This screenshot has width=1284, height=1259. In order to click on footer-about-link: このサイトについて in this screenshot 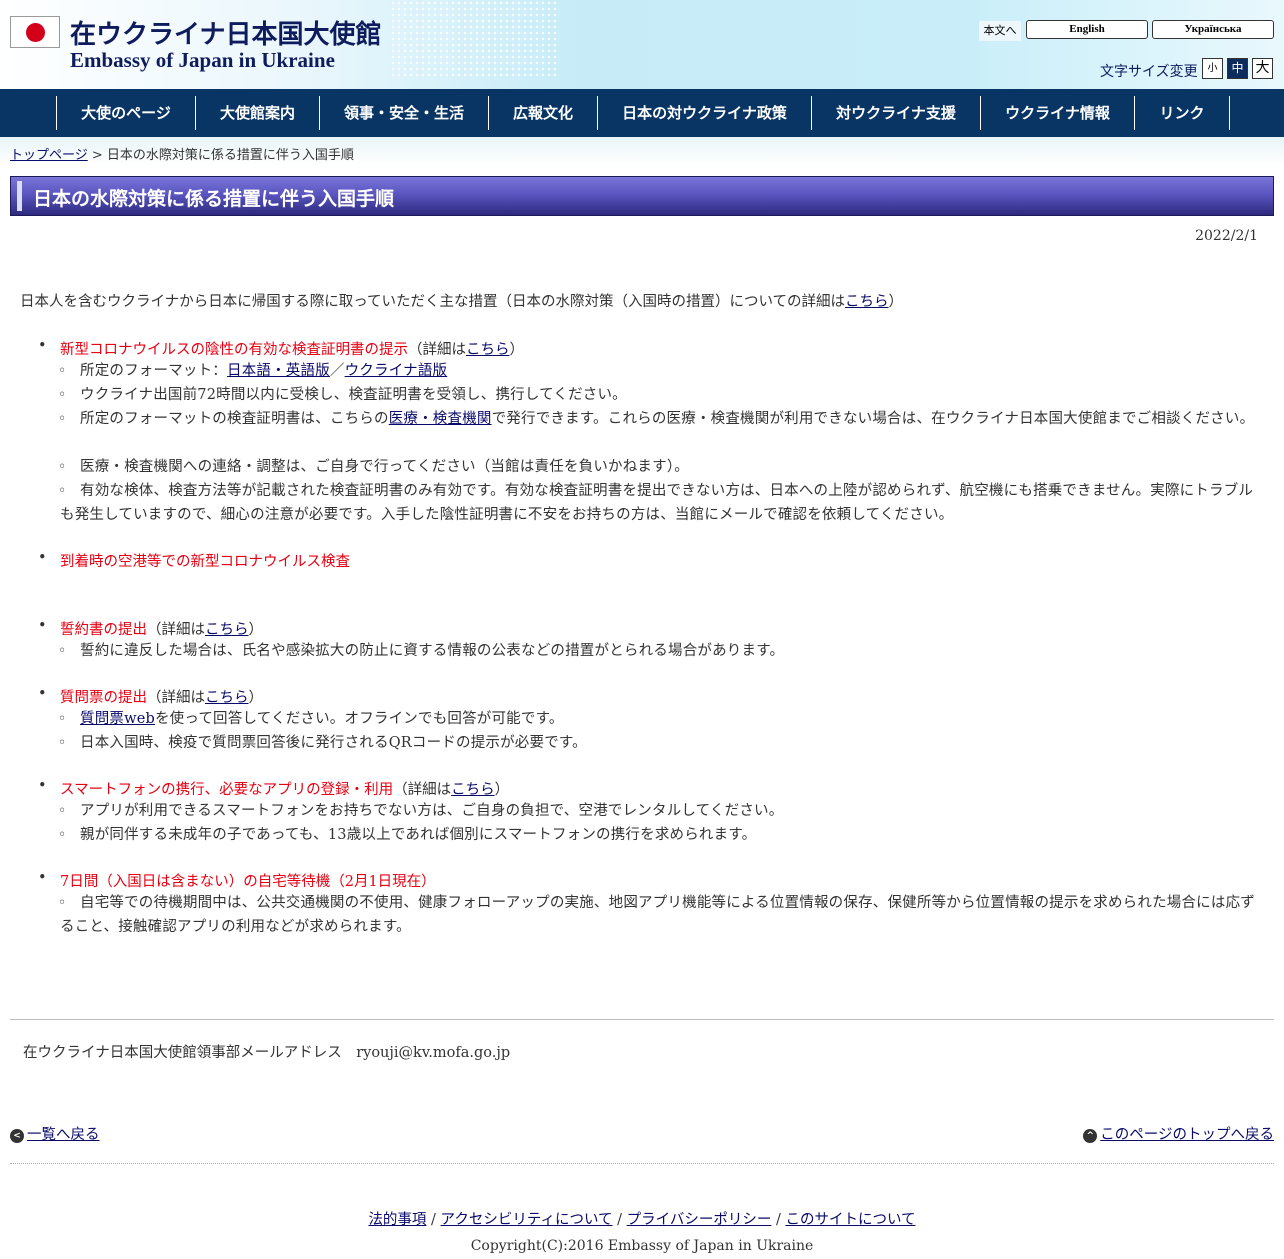, I will do `click(850, 1220)`.